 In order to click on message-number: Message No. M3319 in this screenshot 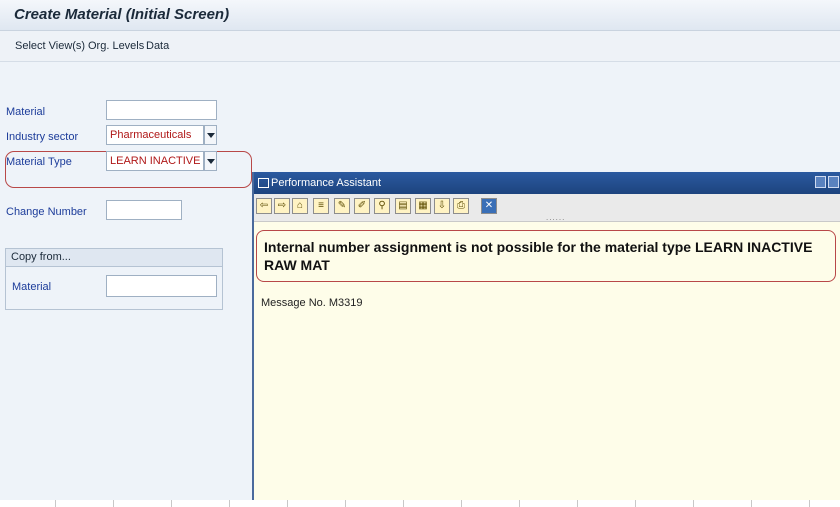, I will do `click(312, 303)`.